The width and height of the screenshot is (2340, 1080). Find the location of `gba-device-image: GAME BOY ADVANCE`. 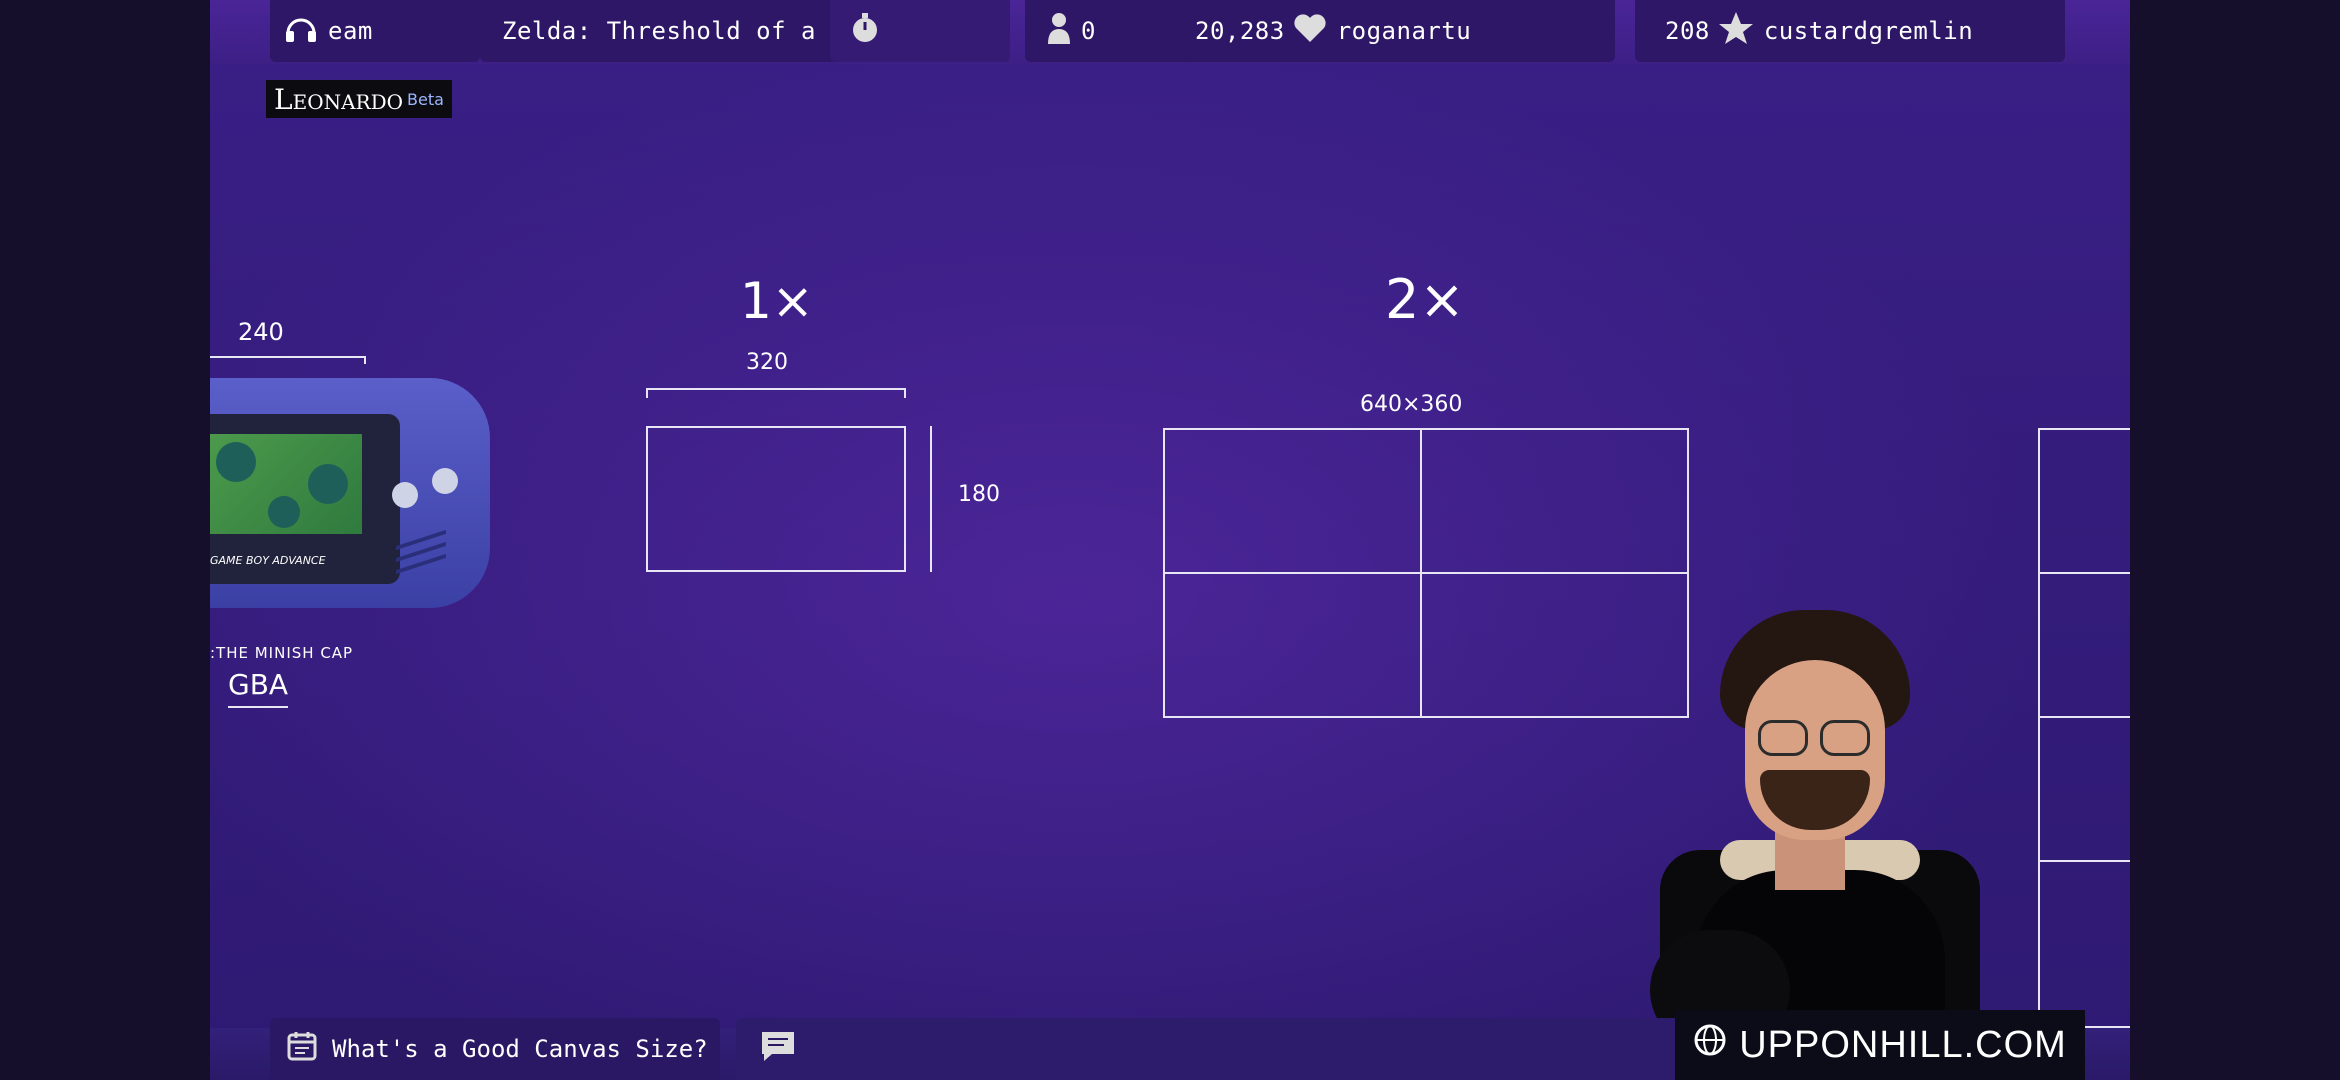

gba-device-image: GAME BOY ADVANCE is located at coordinates (350, 494).